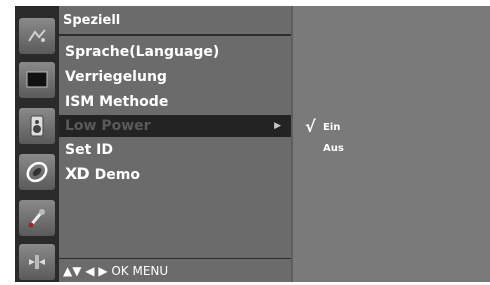 Image resolution: width=490 pixels, height=285 pixels. I want to click on menu-item-label: Low Power, so click(108, 126).